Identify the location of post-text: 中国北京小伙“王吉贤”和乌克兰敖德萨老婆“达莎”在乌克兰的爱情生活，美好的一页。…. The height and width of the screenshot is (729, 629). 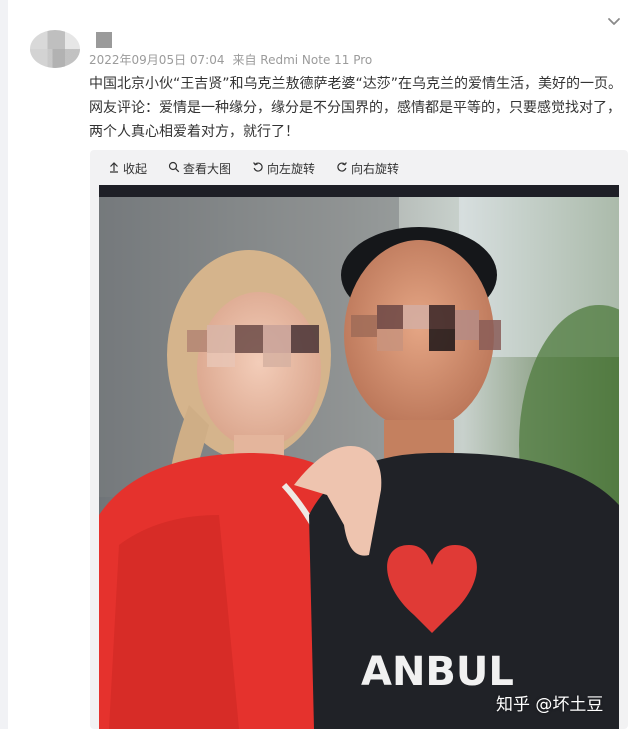
(356, 108).